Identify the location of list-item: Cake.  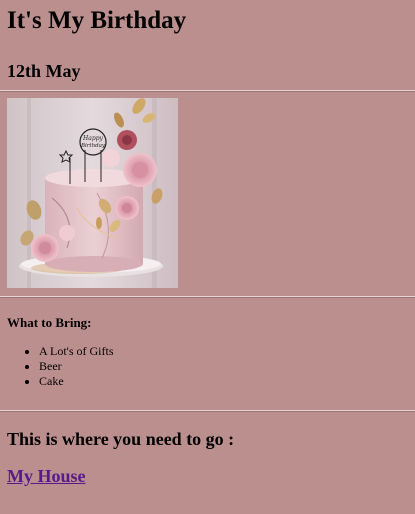
(223, 381).